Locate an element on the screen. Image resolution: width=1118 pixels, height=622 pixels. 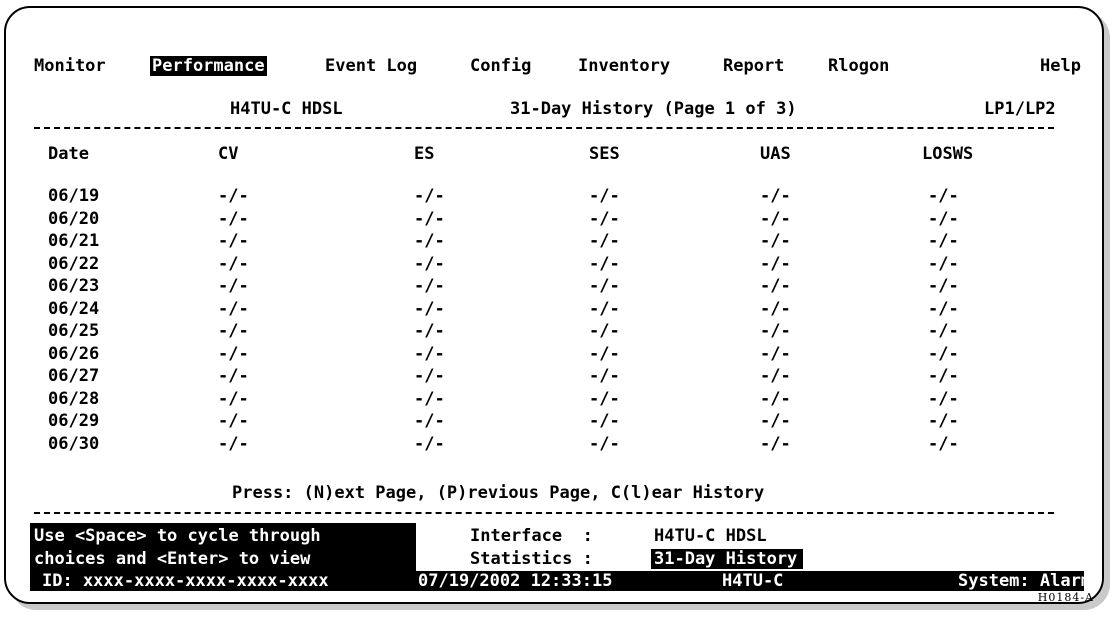
cell-date: 06/29 is located at coordinates (74, 421).